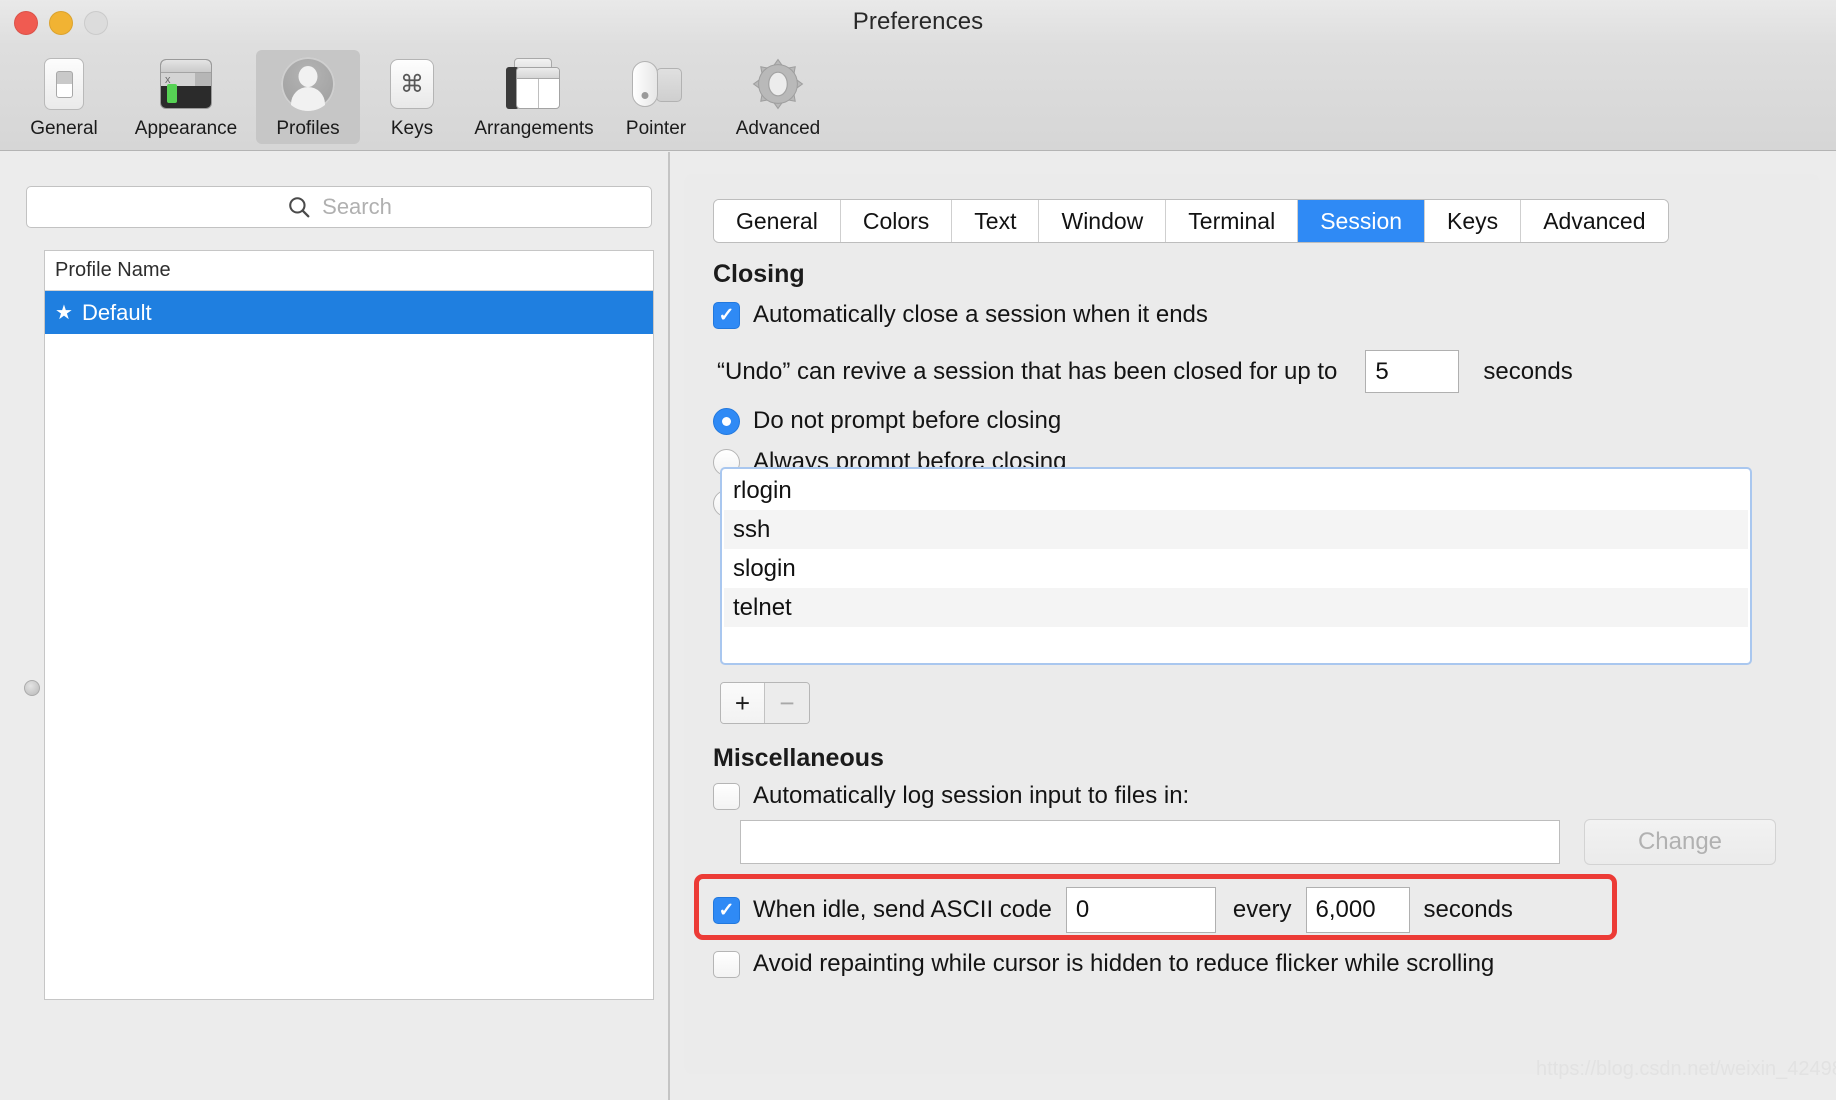  I want to click on search-field: Search, so click(339, 207).